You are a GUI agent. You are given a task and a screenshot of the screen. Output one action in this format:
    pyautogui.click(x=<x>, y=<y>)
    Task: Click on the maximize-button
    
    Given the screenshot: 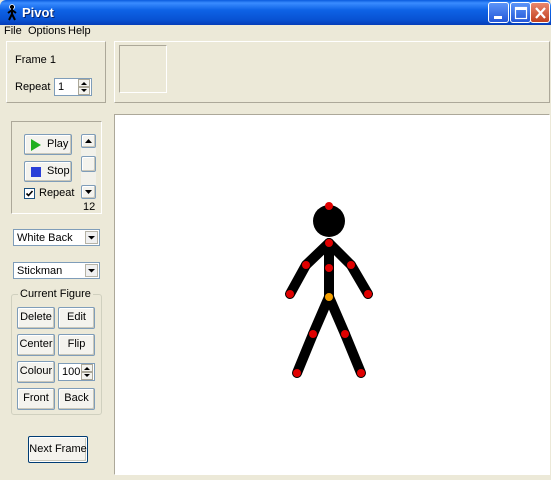 What is the action you would take?
    pyautogui.click(x=520, y=12)
    